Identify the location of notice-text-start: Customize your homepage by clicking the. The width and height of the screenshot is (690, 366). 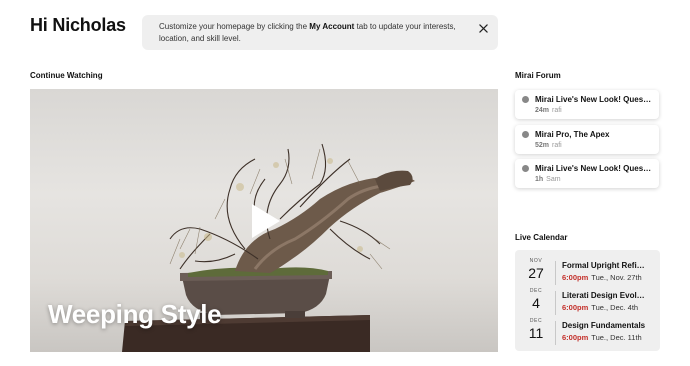
(234, 26).